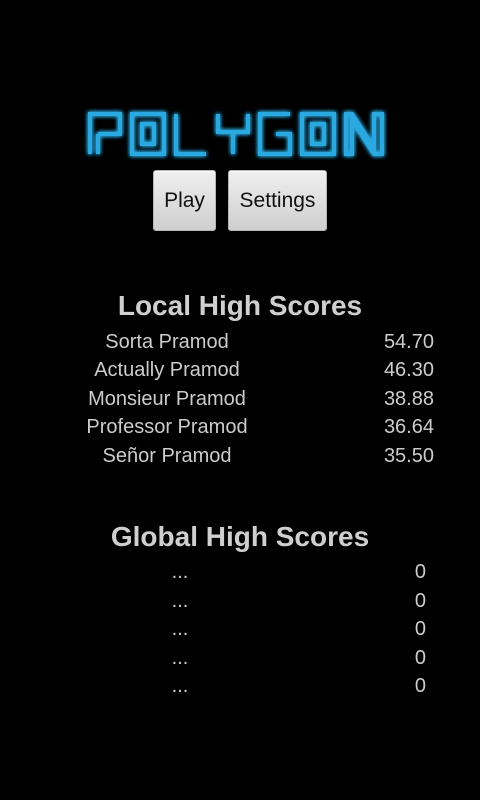  I want to click on player-score: 36.64, so click(408, 427).